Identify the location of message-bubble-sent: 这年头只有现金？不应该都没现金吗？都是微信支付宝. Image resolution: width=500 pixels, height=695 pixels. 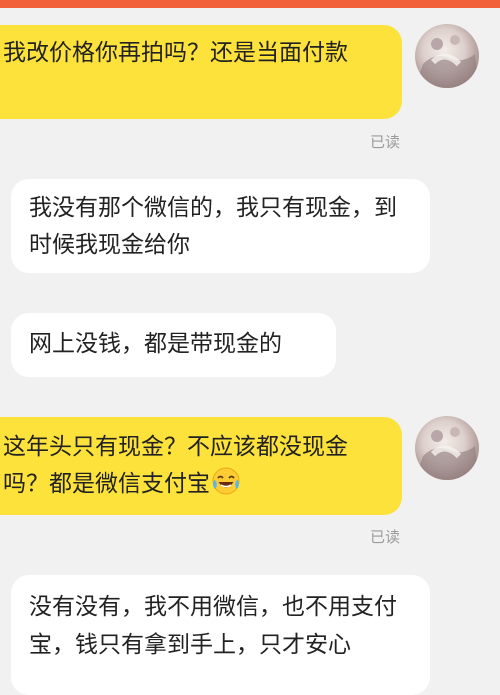
(201, 466).